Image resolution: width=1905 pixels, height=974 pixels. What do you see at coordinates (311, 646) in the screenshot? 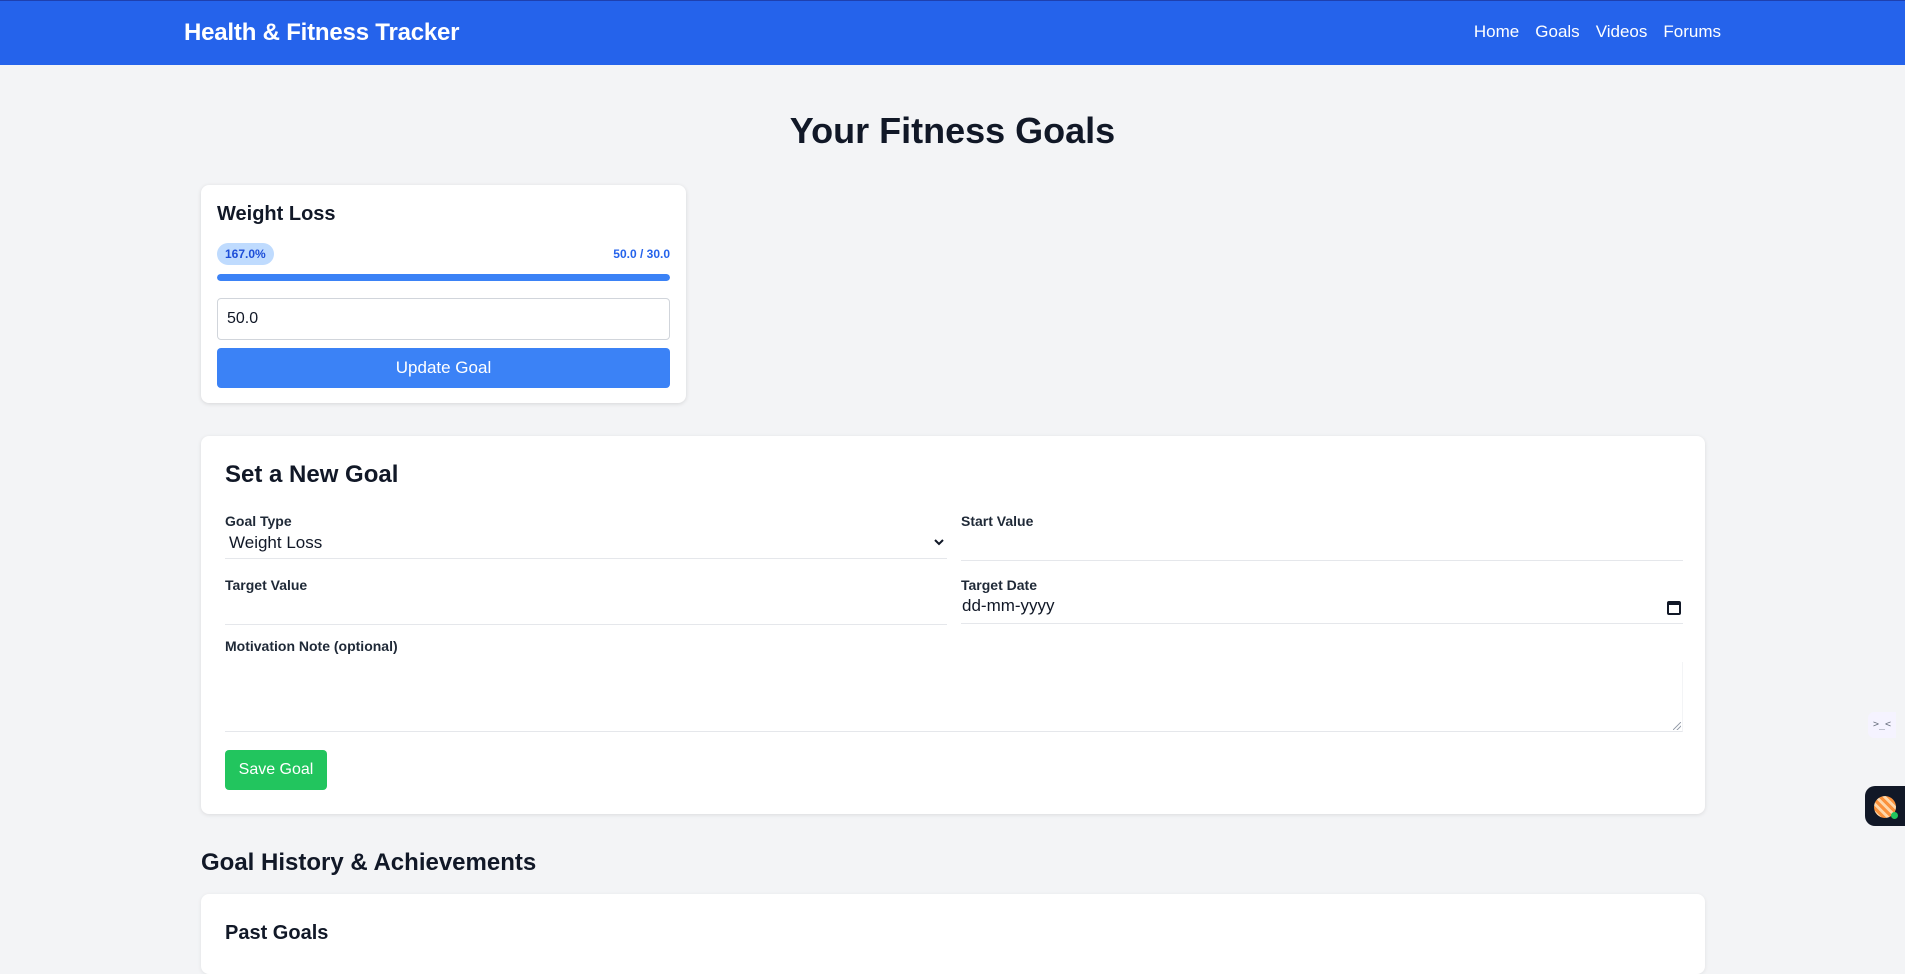
I see `motivation-note-label: Motivation Note (optional)` at bounding box center [311, 646].